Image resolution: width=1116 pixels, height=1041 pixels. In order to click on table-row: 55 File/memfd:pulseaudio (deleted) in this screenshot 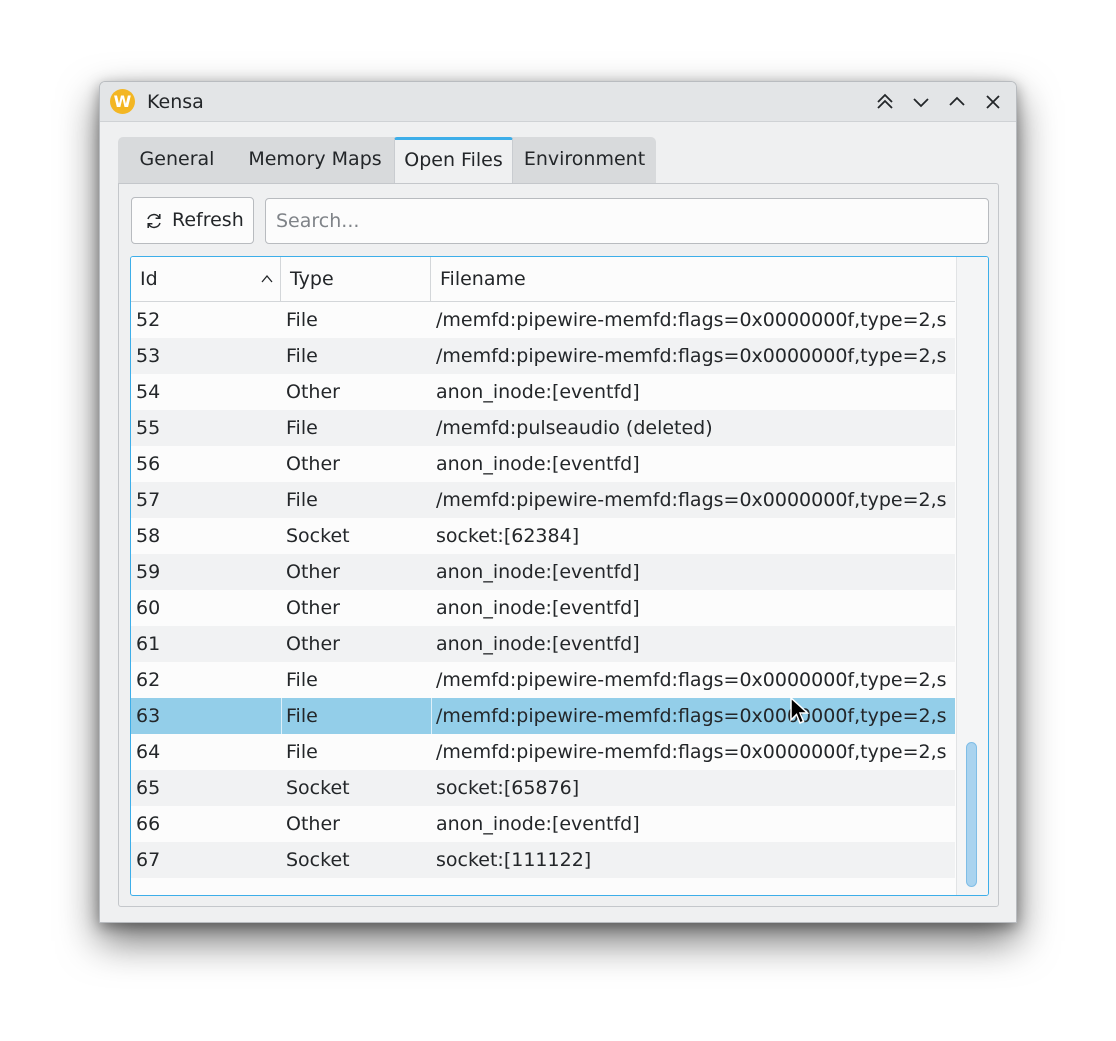, I will do `click(543, 428)`.